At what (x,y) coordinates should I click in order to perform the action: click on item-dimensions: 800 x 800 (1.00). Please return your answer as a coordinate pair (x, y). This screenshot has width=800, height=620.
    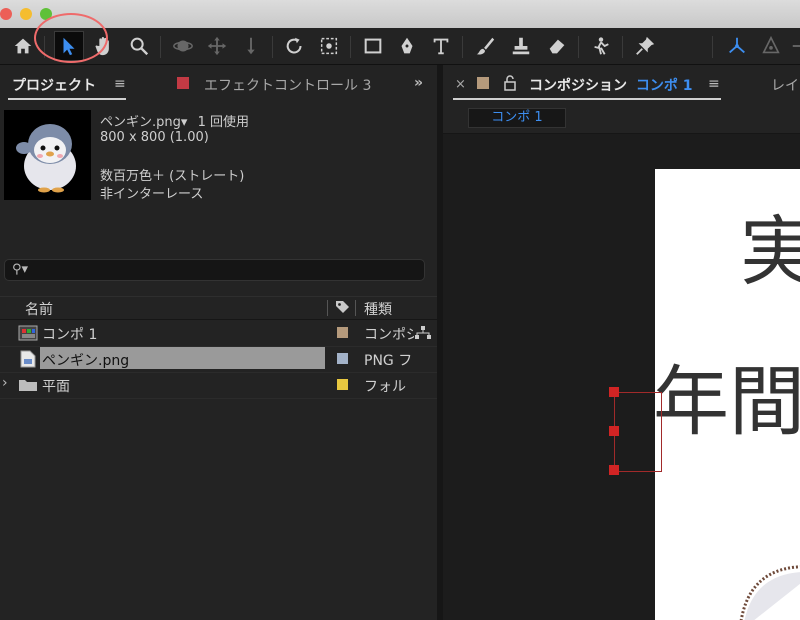
    Looking at the image, I should click on (154, 137).